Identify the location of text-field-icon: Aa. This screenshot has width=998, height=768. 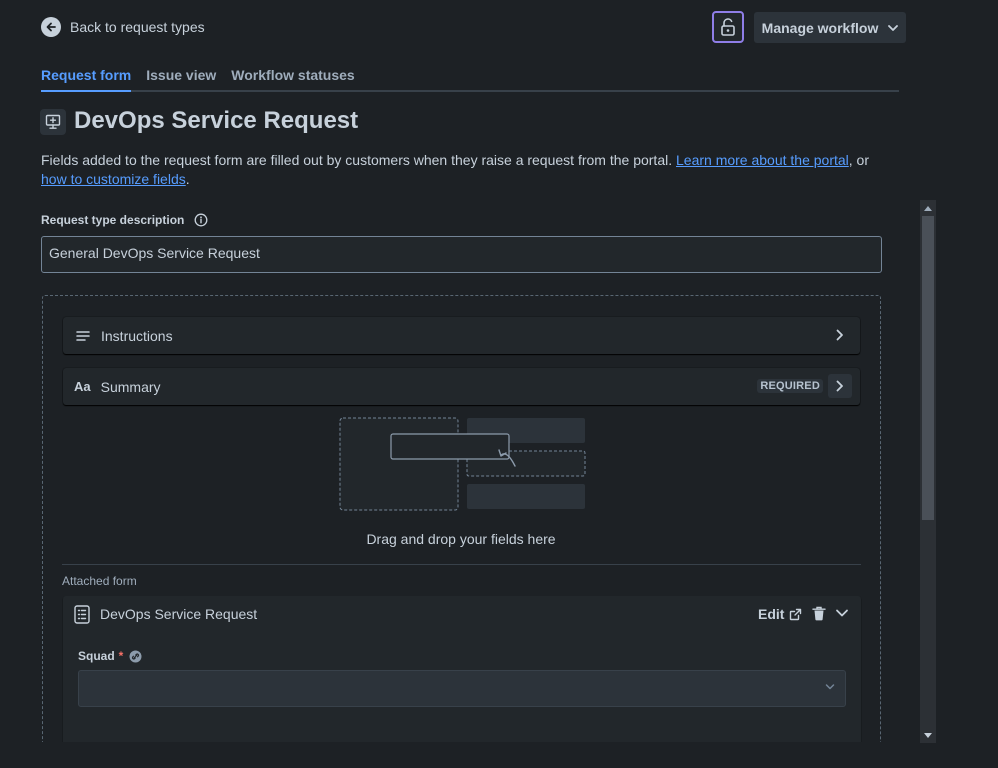
(82, 386).